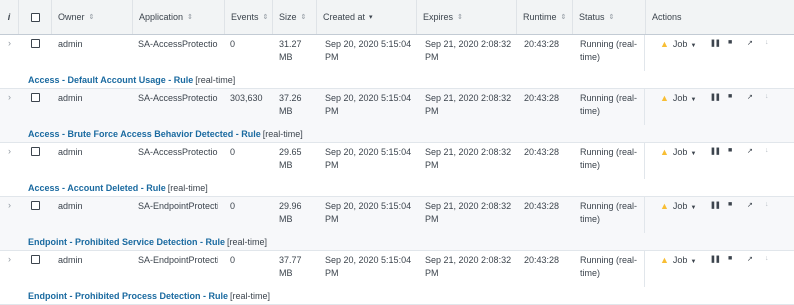 Image resolution: width=794 pixels, height=305 pixels. What do you see at coordinates (590, 219) in the screenshot?
I see `status-line-2: time)` at bounding box center [590, 219].